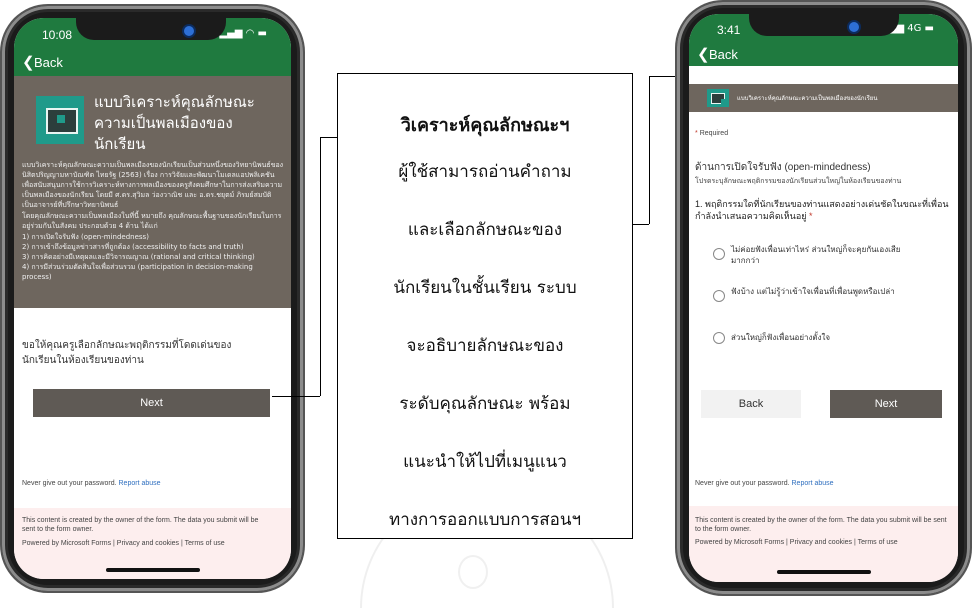 This screenshot has width=972, height=608. What do you see at coordinates (243, 33) in the screenshot?
I see `signal-wifi-battery-icon: ▂▄▆ ◠ ▬` at bounding box center [243, 33].